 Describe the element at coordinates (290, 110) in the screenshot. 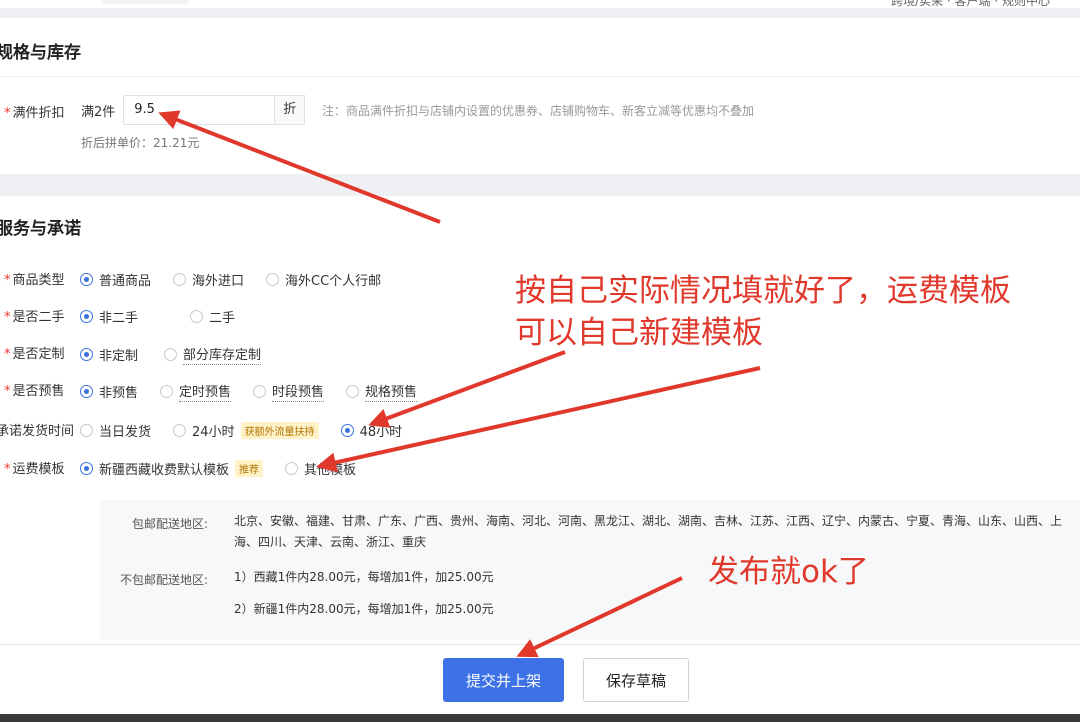

I see `discount-suffix: 折` at that location.